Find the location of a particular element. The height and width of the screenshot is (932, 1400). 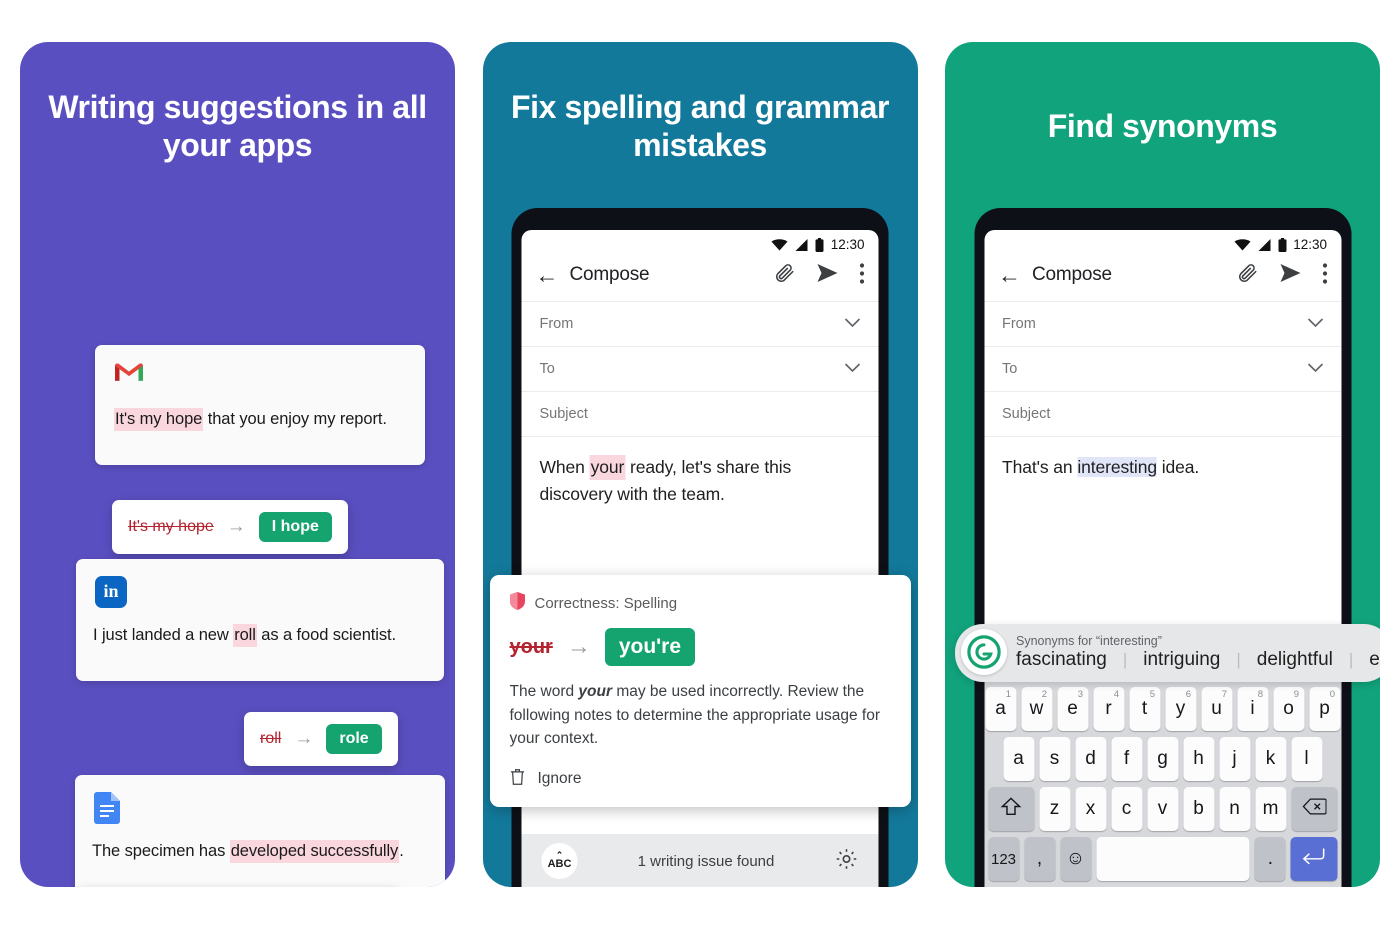

backspace-key is located at coordinates (1314, 809).